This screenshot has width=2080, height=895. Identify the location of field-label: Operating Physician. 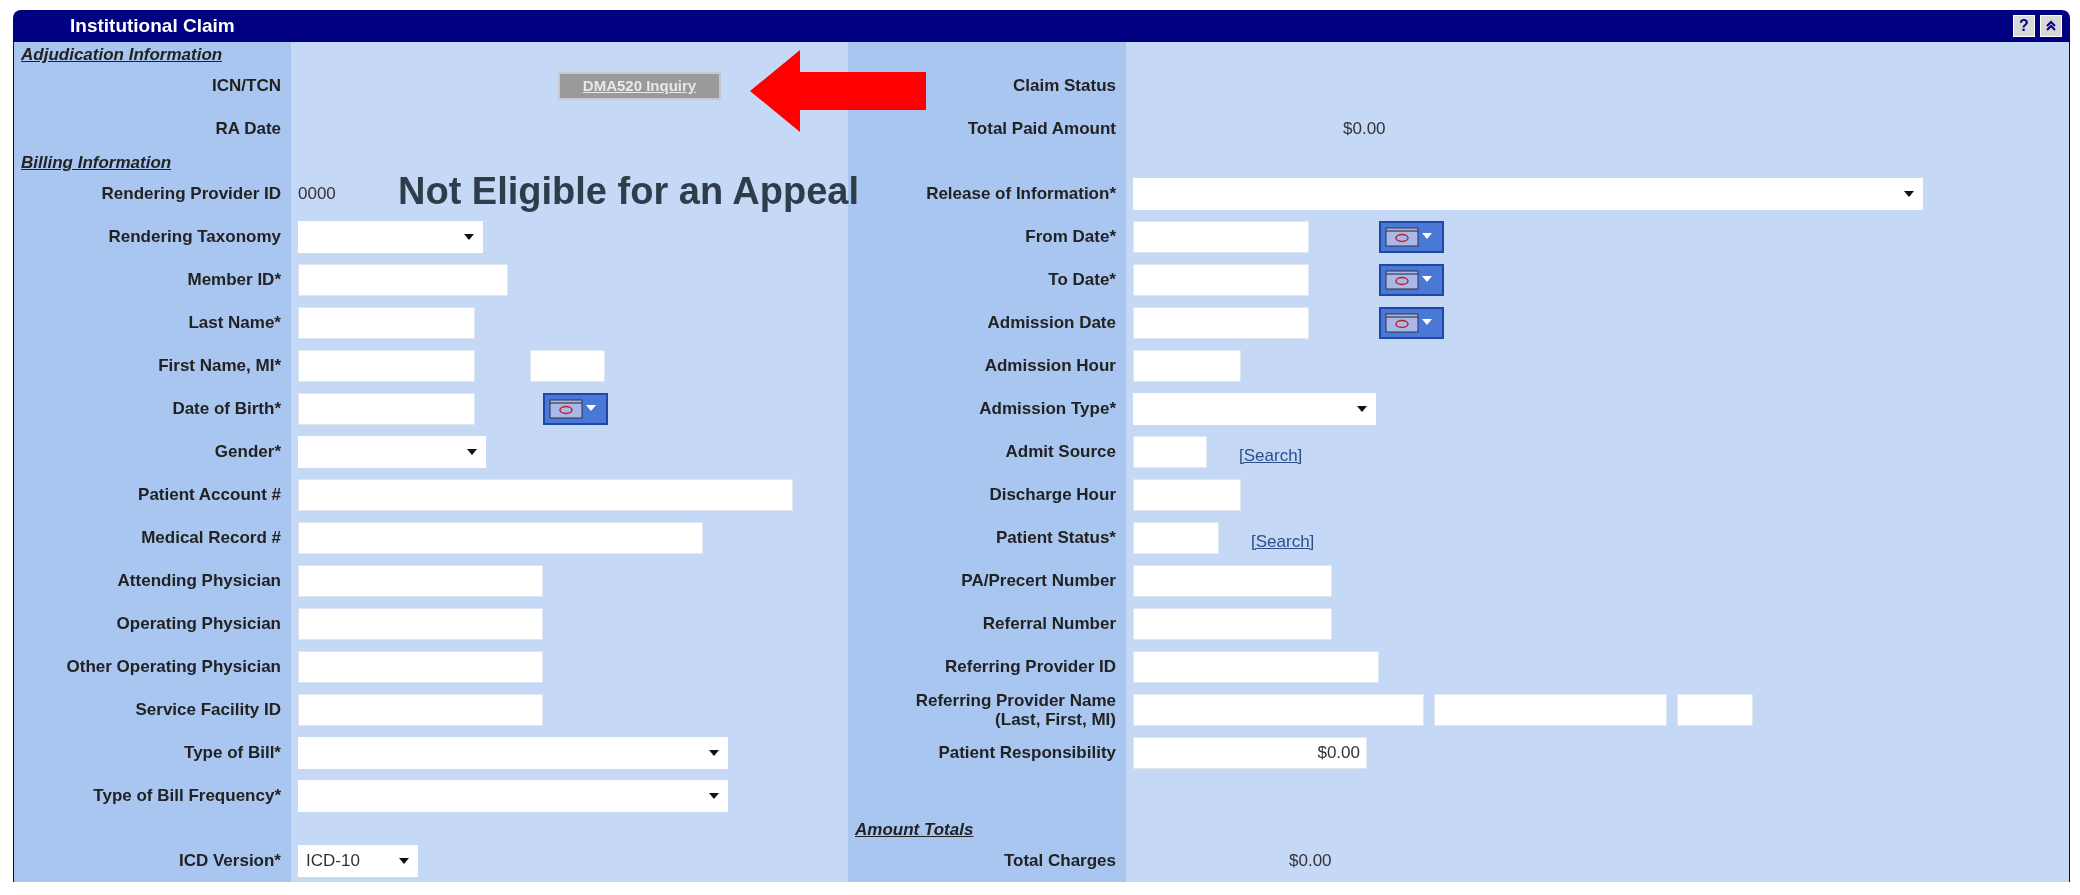
(198, 623).